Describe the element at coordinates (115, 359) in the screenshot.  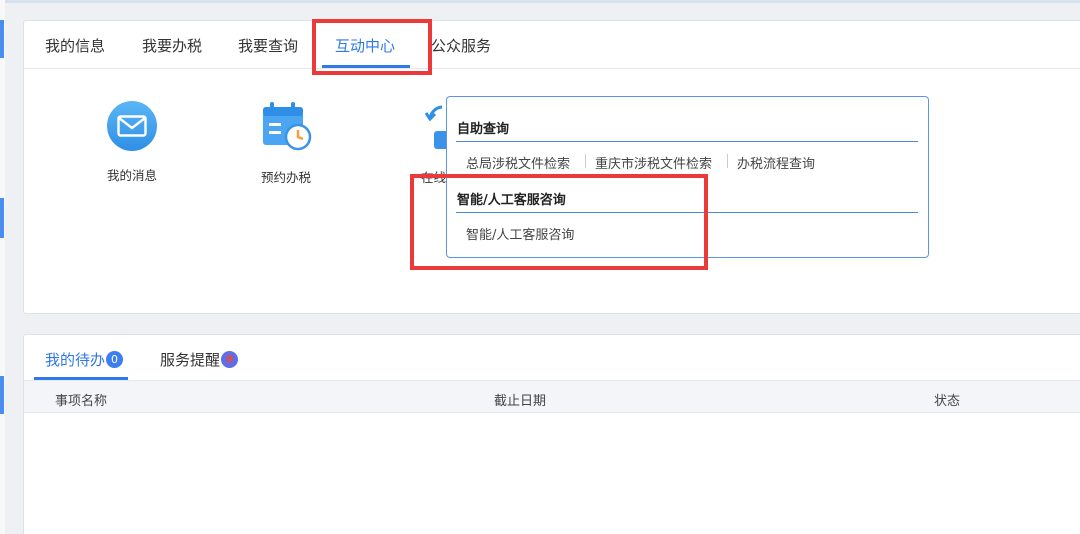
I see `todo-count-badge: 0` at that location.